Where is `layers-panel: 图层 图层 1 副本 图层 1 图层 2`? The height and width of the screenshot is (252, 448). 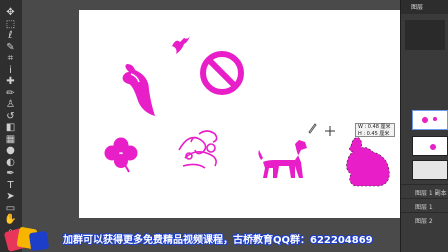 layers-panel: 图层 图层 1 副本 图层 1 图层 2 is located at coordinates (424, 126).